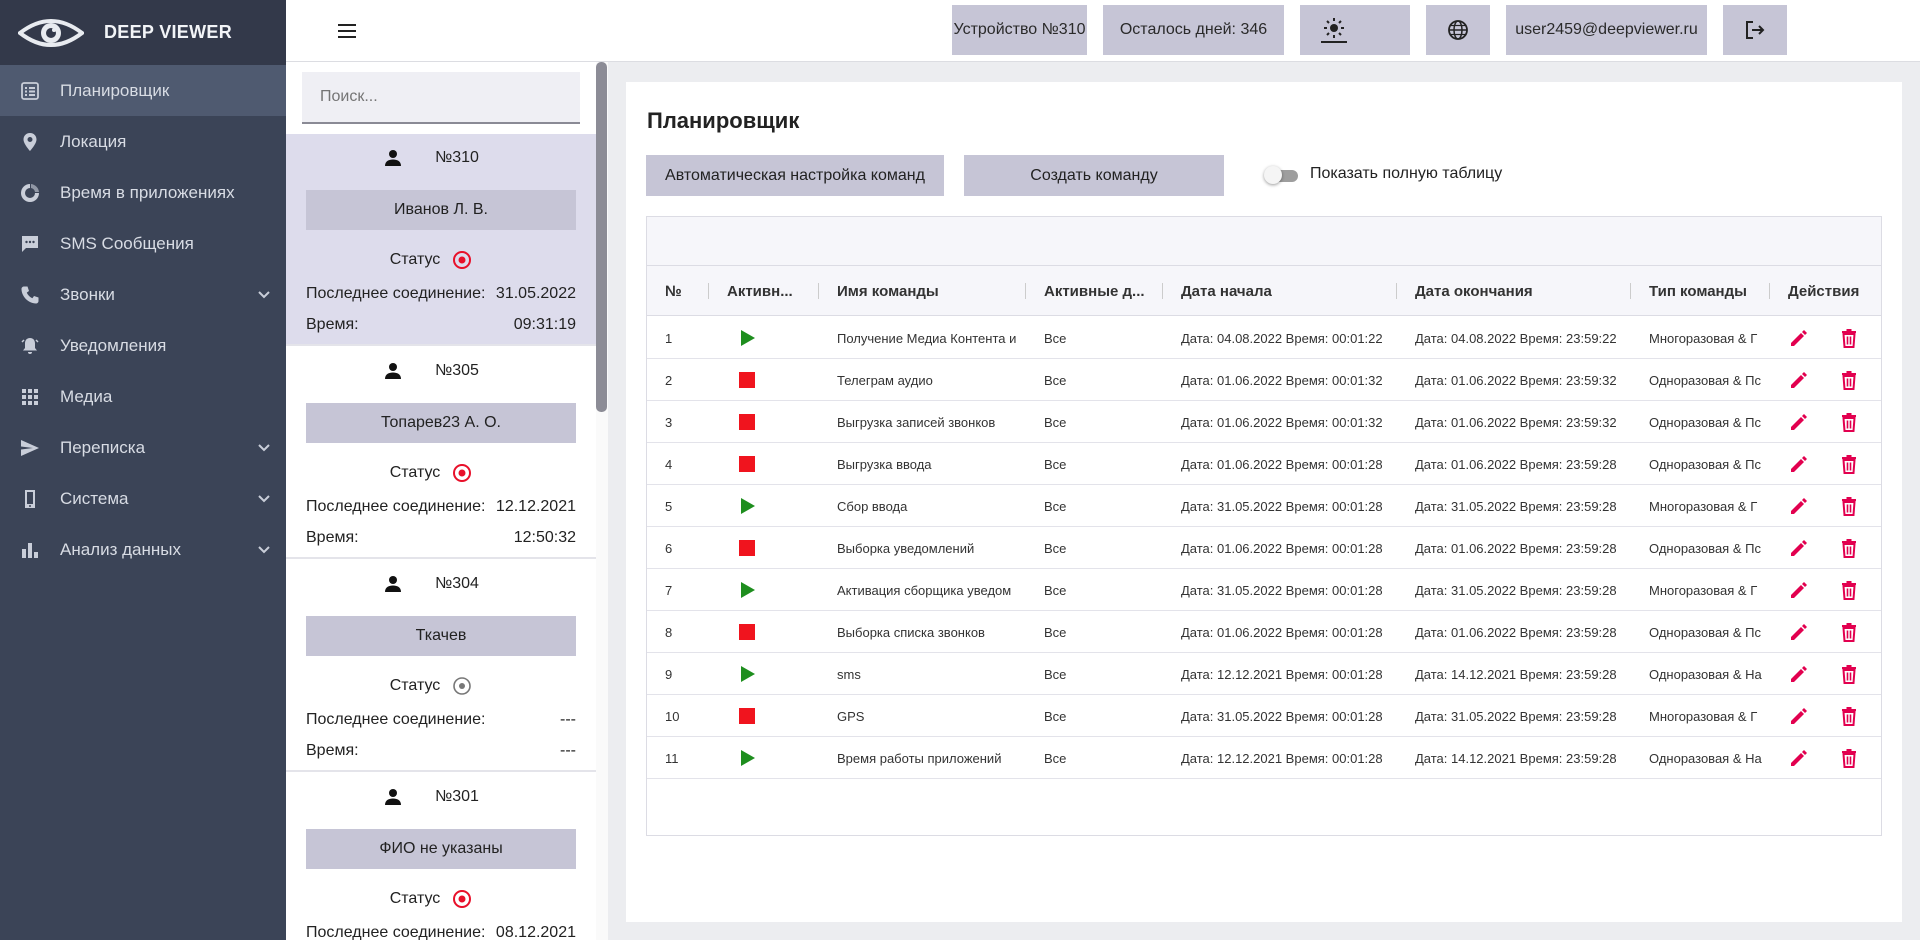 The height and width of the screenshot is (940, 1920). I want to click on sidebar-item: Планировщик, so click(143, 90).